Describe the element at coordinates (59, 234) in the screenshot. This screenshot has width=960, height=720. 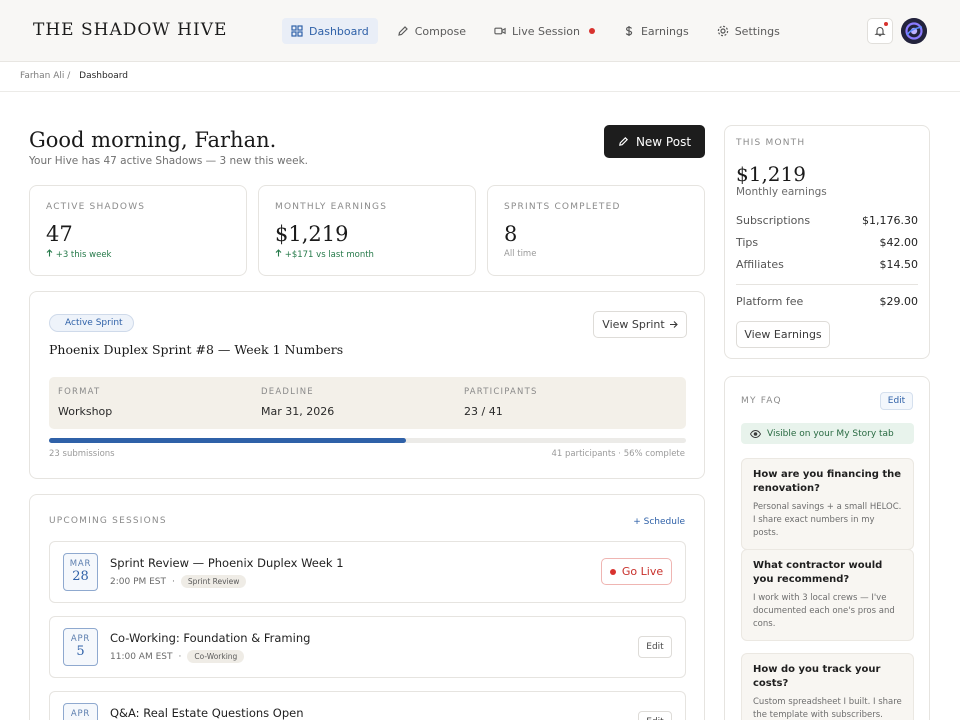
I see `stat-value: 47` at that location.